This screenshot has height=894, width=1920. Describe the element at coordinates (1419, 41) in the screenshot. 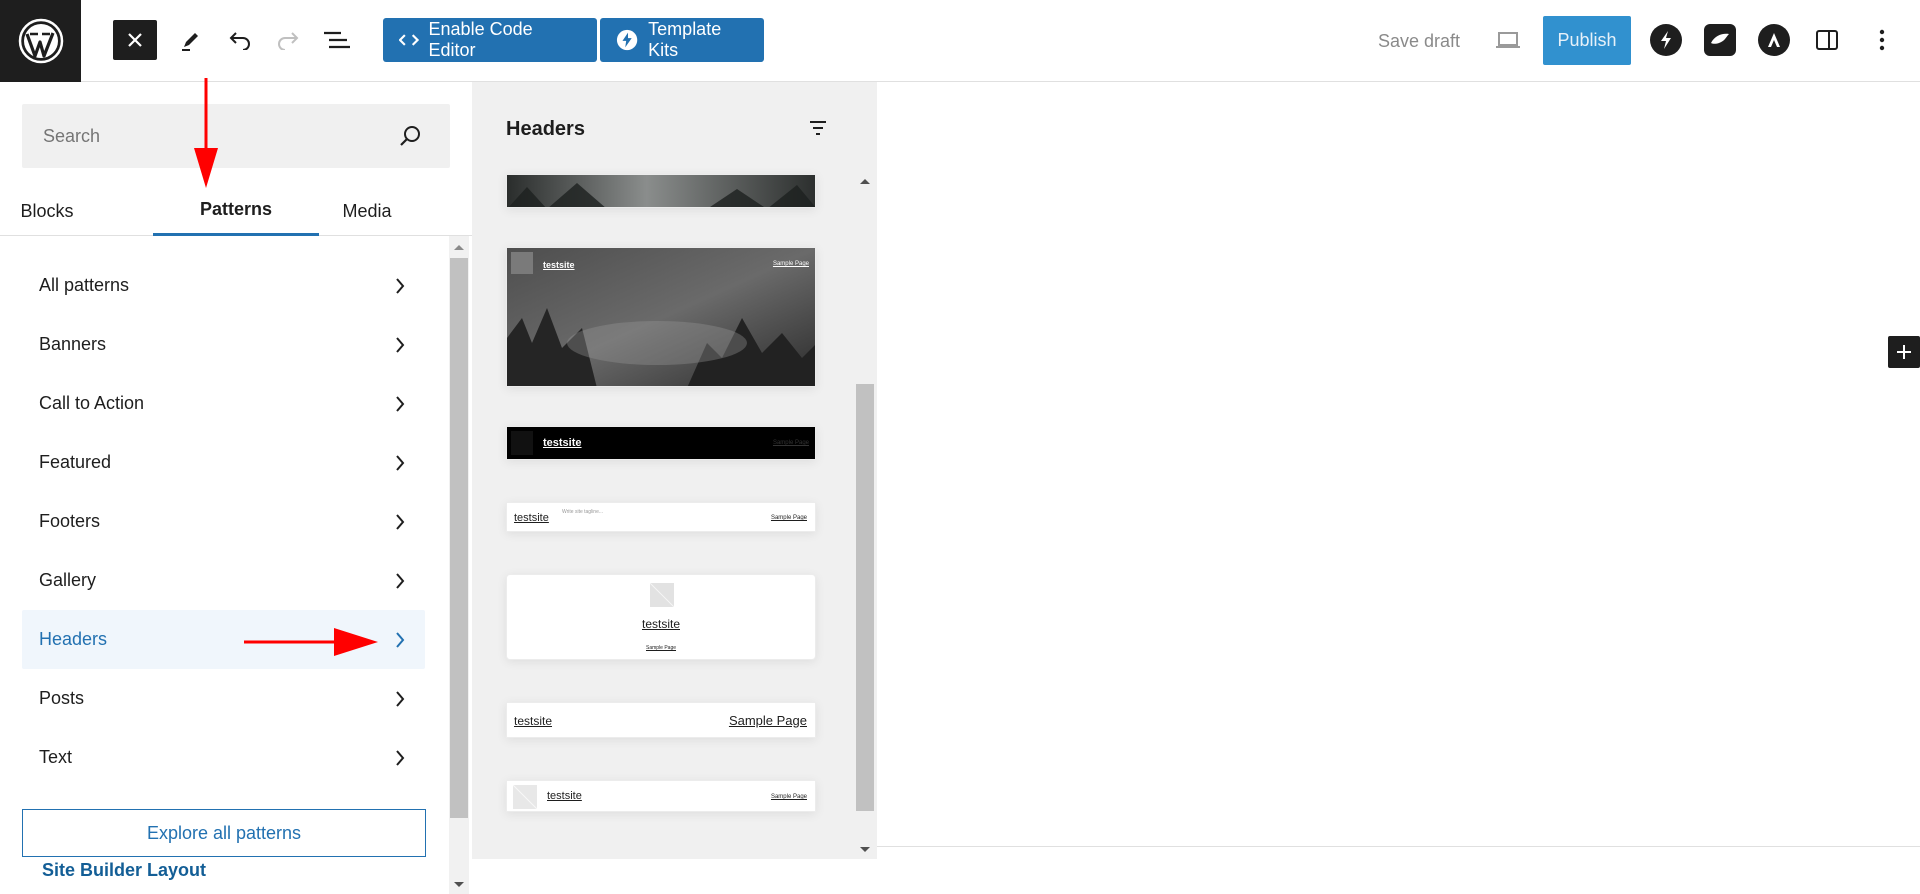

I see `save-draft-button: Save draft` at that location.